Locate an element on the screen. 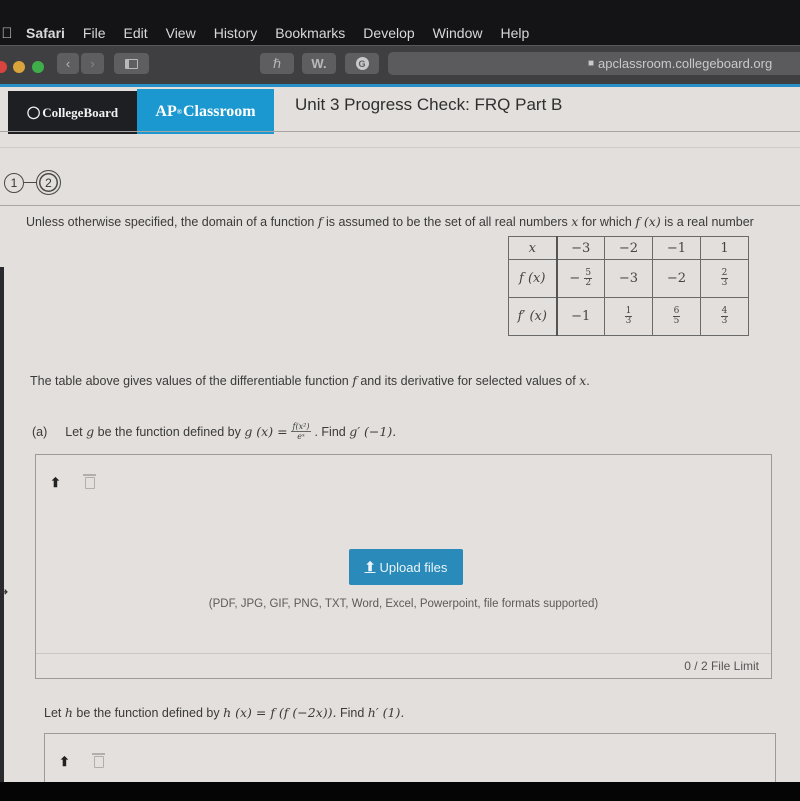 The width and height of the screenshot is (800, 801). table-cell: 65 is located at coordinates (676, 316).